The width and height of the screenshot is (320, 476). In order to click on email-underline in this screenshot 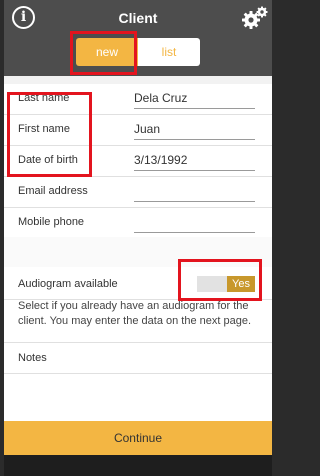, I will do `click(194, 201)`.